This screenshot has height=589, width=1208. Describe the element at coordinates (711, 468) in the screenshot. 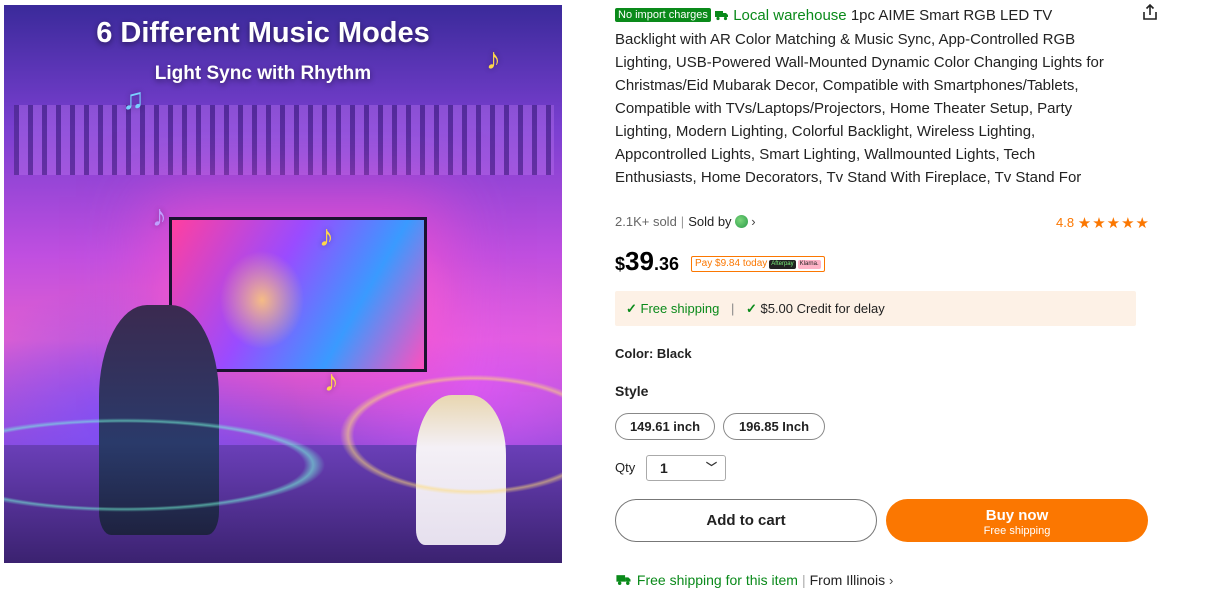

I see `chevron-down-icon: ﹀` at that location.